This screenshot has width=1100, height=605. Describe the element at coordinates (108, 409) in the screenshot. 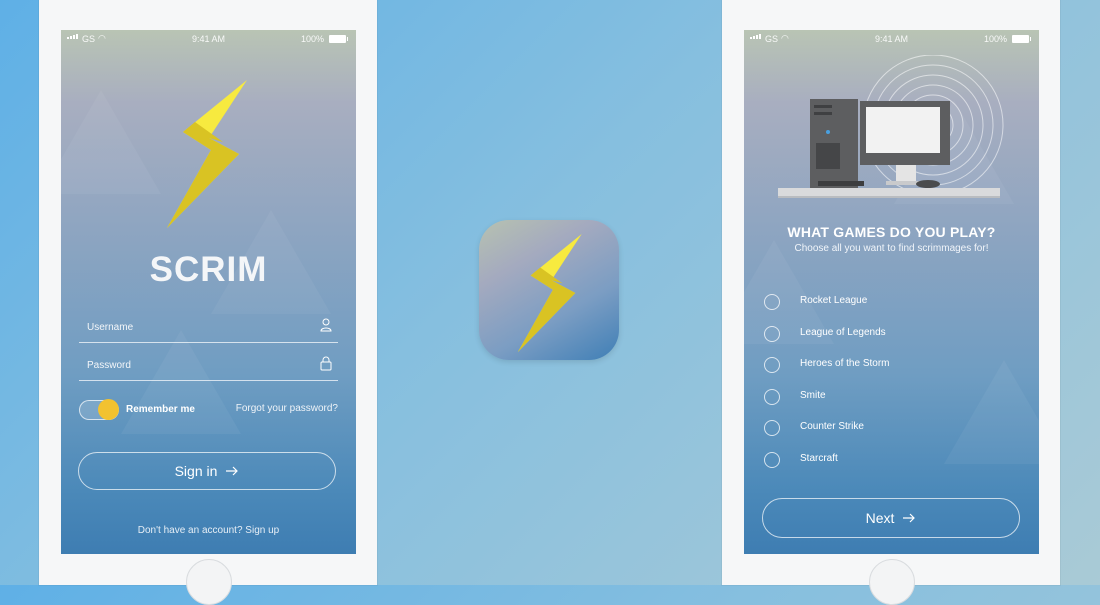

I see `toggle-knob` at that location.